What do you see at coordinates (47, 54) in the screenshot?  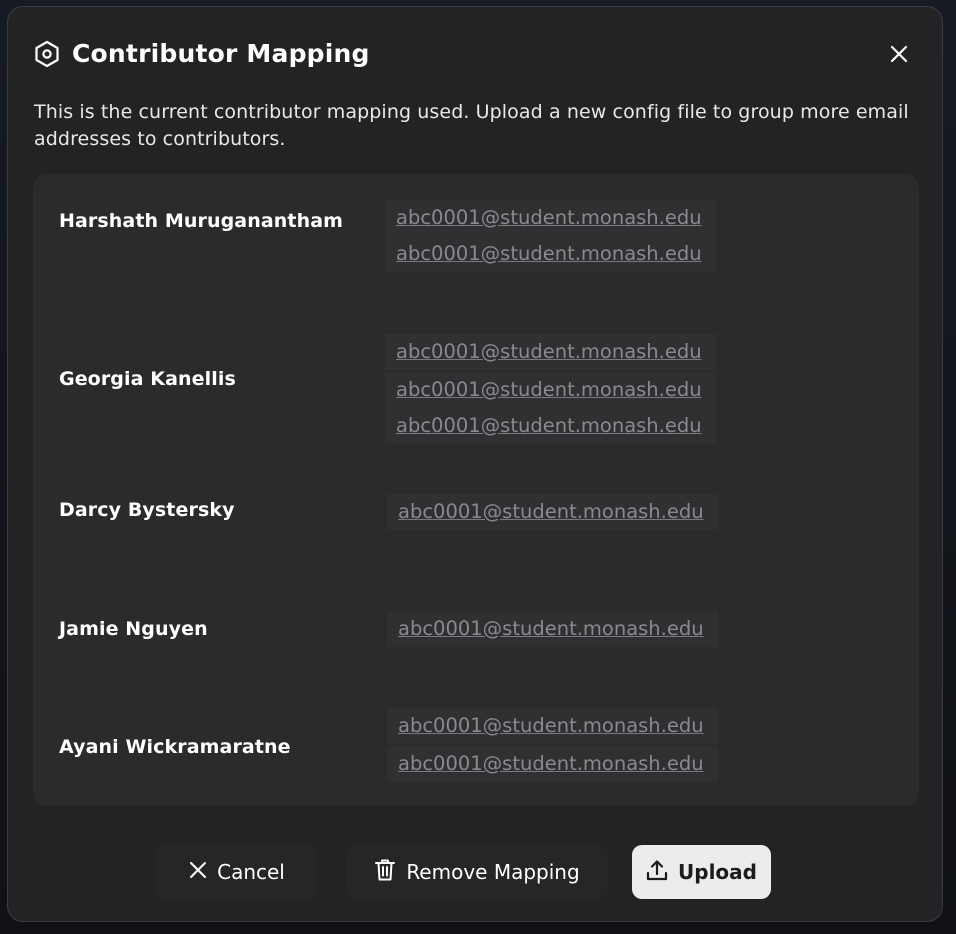 I see `hexagon-settings-icon` at bounding box center [47, 54].